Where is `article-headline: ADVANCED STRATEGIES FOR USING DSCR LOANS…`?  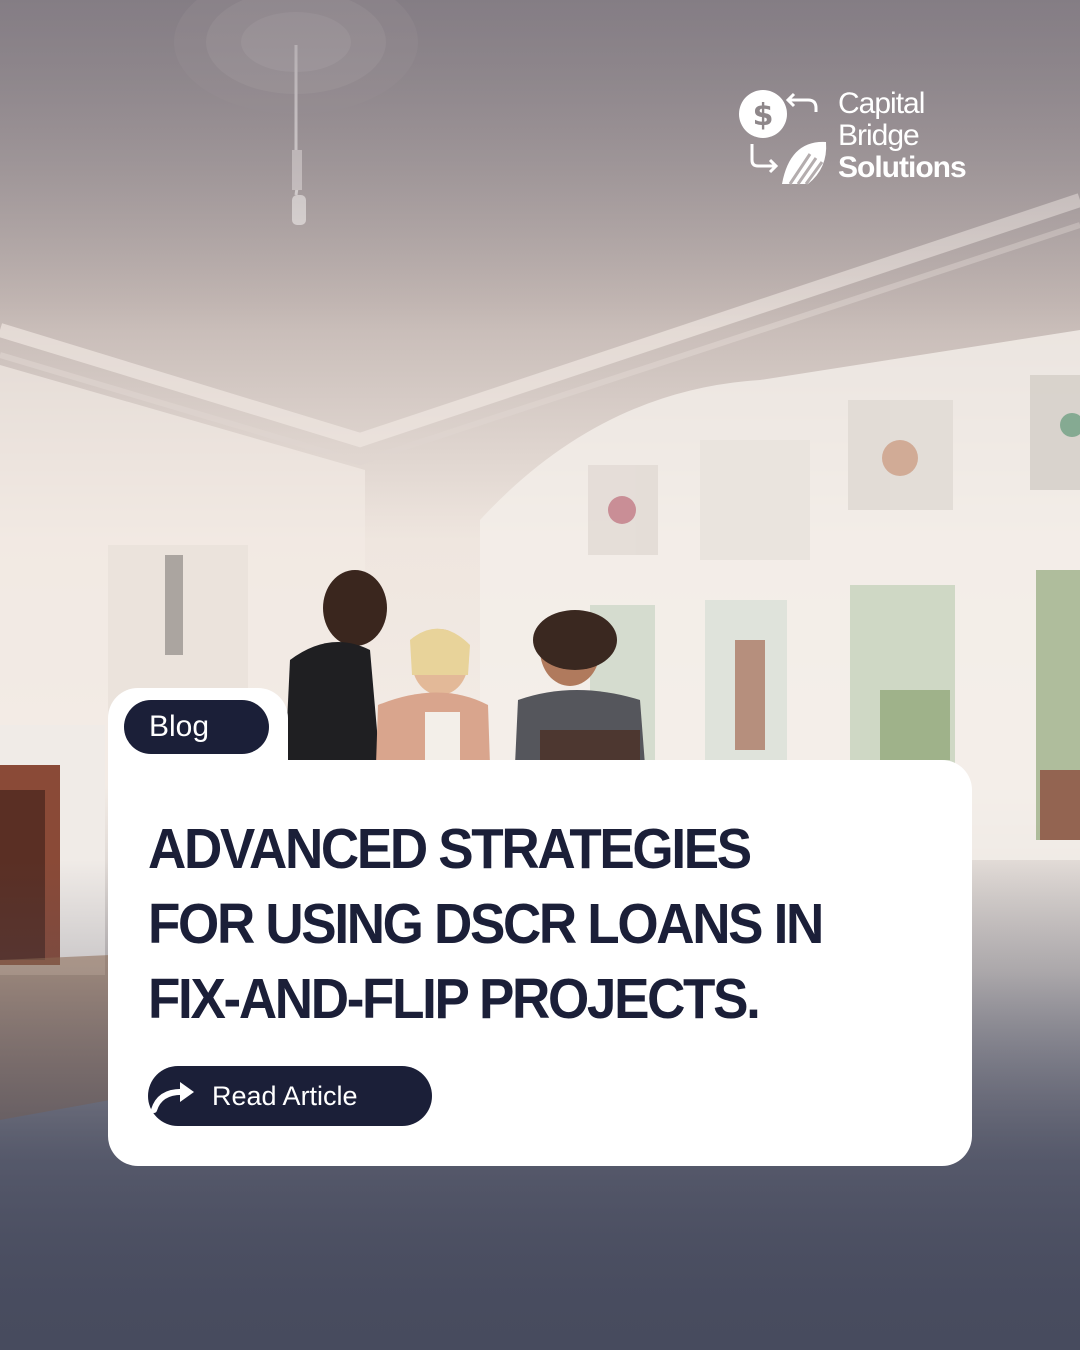
article-headline: ADVANCED STRATEGIES FOR USING DSCR LOANS… is located at coordinates (520, 924).